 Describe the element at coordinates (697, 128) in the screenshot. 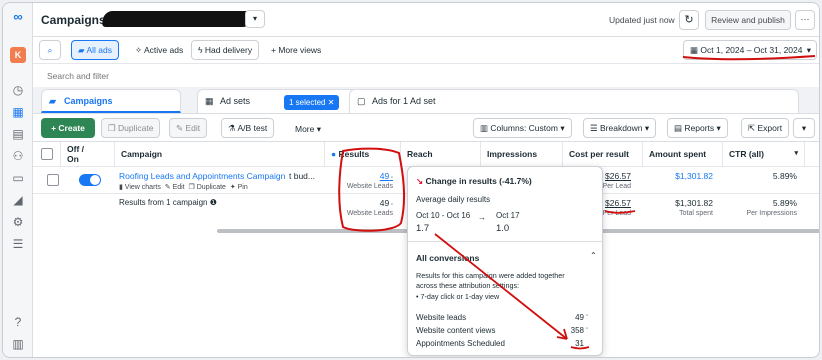

I see `reports-button: ▤ Reports ▾` at that location.